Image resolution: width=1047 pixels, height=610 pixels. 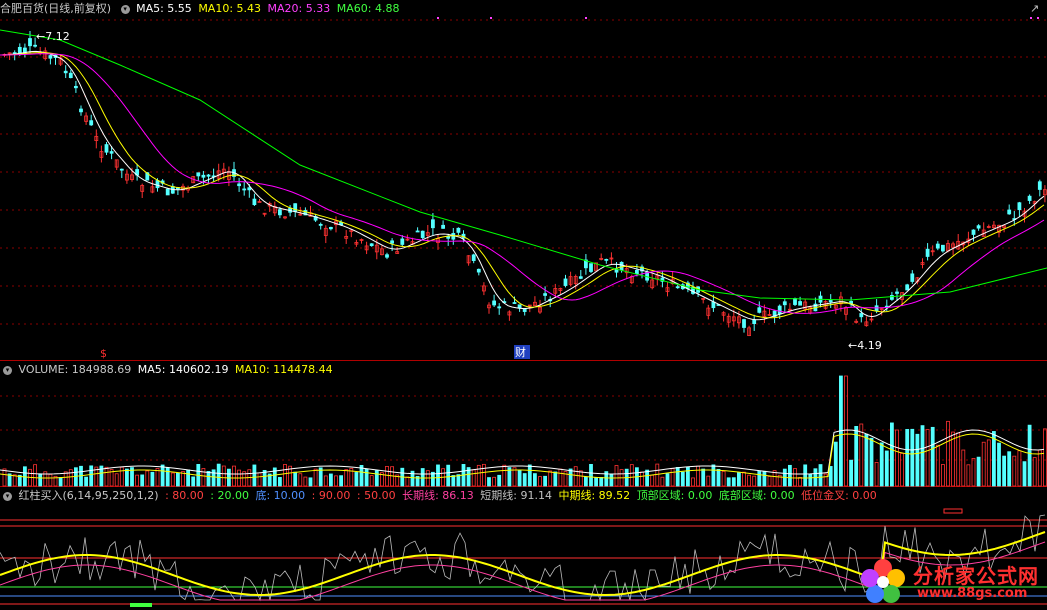 I want to click on high-price-label: ←7.12, so click(x=53, y=36).